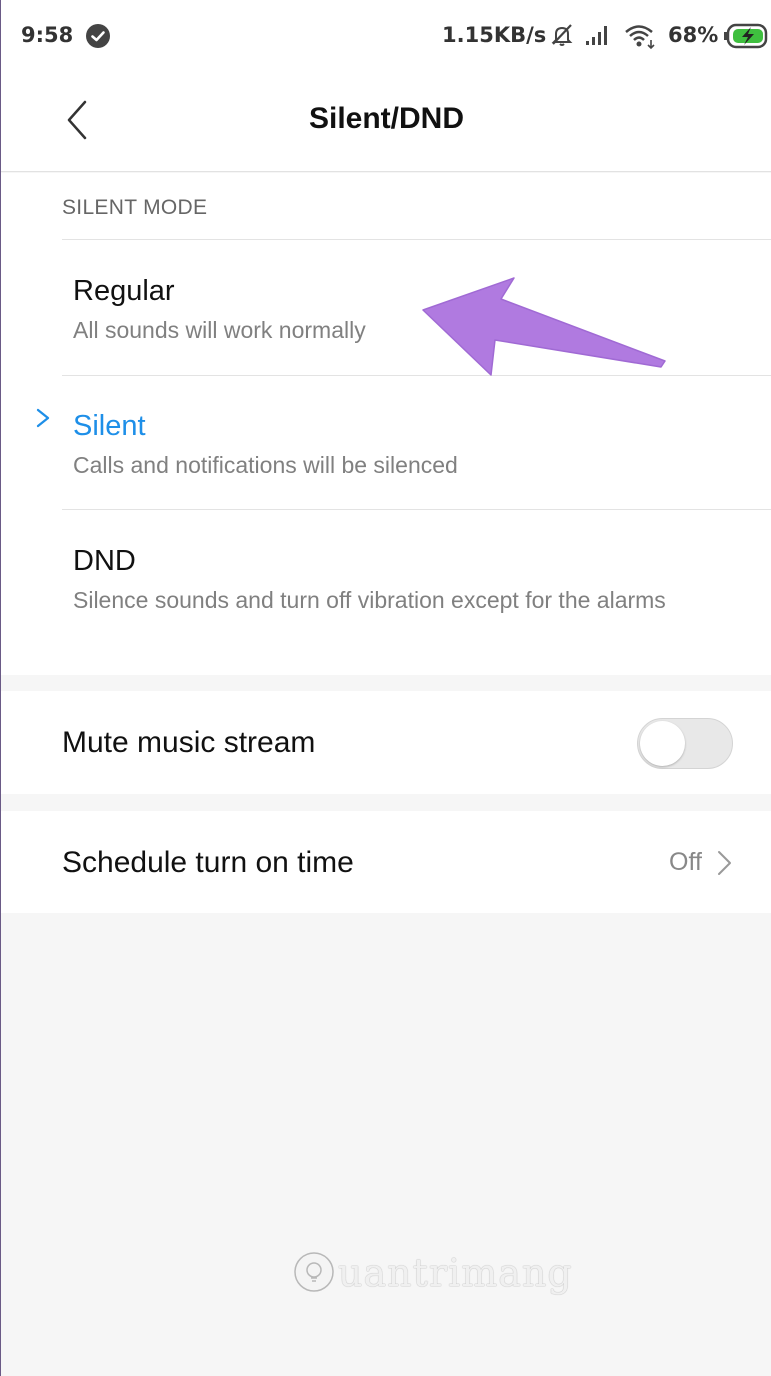  What do you see at coordinates (98, 36) in the screenshot?
I see `check-circle-icon` at bounding box center [98, 36].